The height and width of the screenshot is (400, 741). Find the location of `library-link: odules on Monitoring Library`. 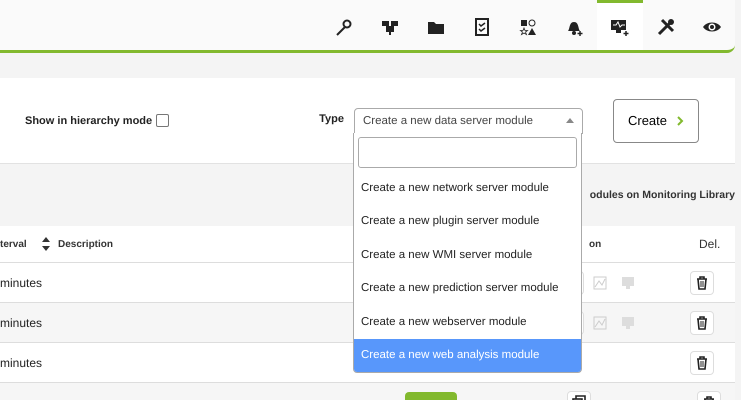

library-link: odules on Monitoring Library is located at coordinates (662, 195).